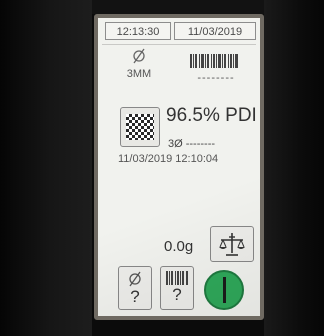 Image resolution: width=324 pixels, height=336 pixels. What do you see at coordinates (178, 7) in the screenshot?
I see `device-bezel-top` at bounding box center [178, 7].